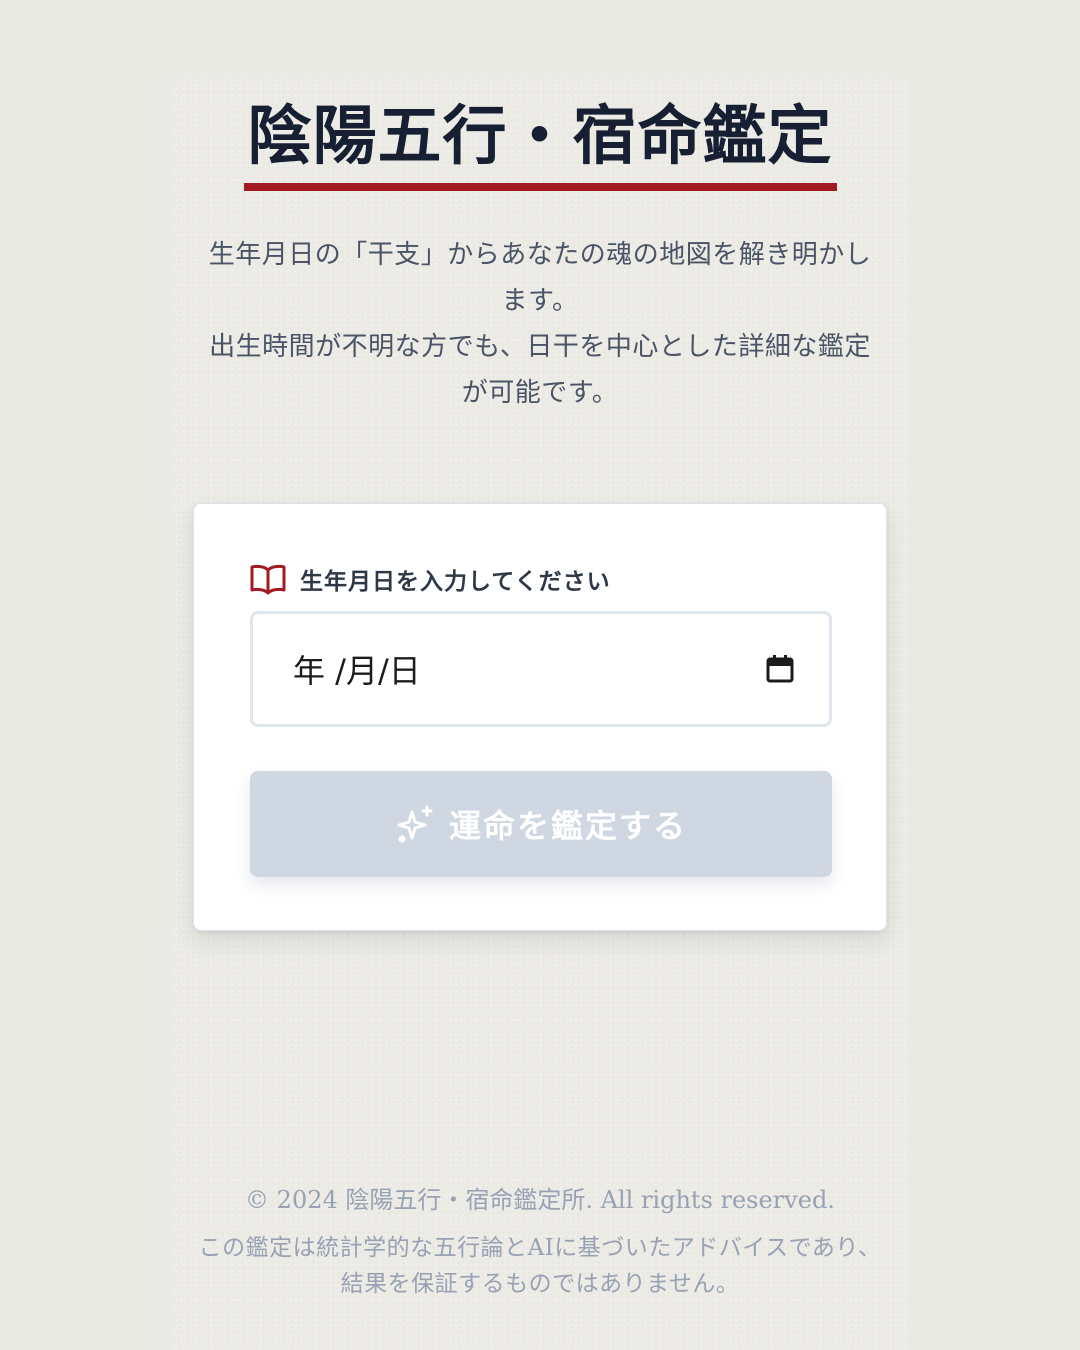 The image size is (1080, 1350). What do you see at coordinates (357, 671) in the screenshot?
I see `date-input-value: 年 /月/日` at bounding box center [357, 671].